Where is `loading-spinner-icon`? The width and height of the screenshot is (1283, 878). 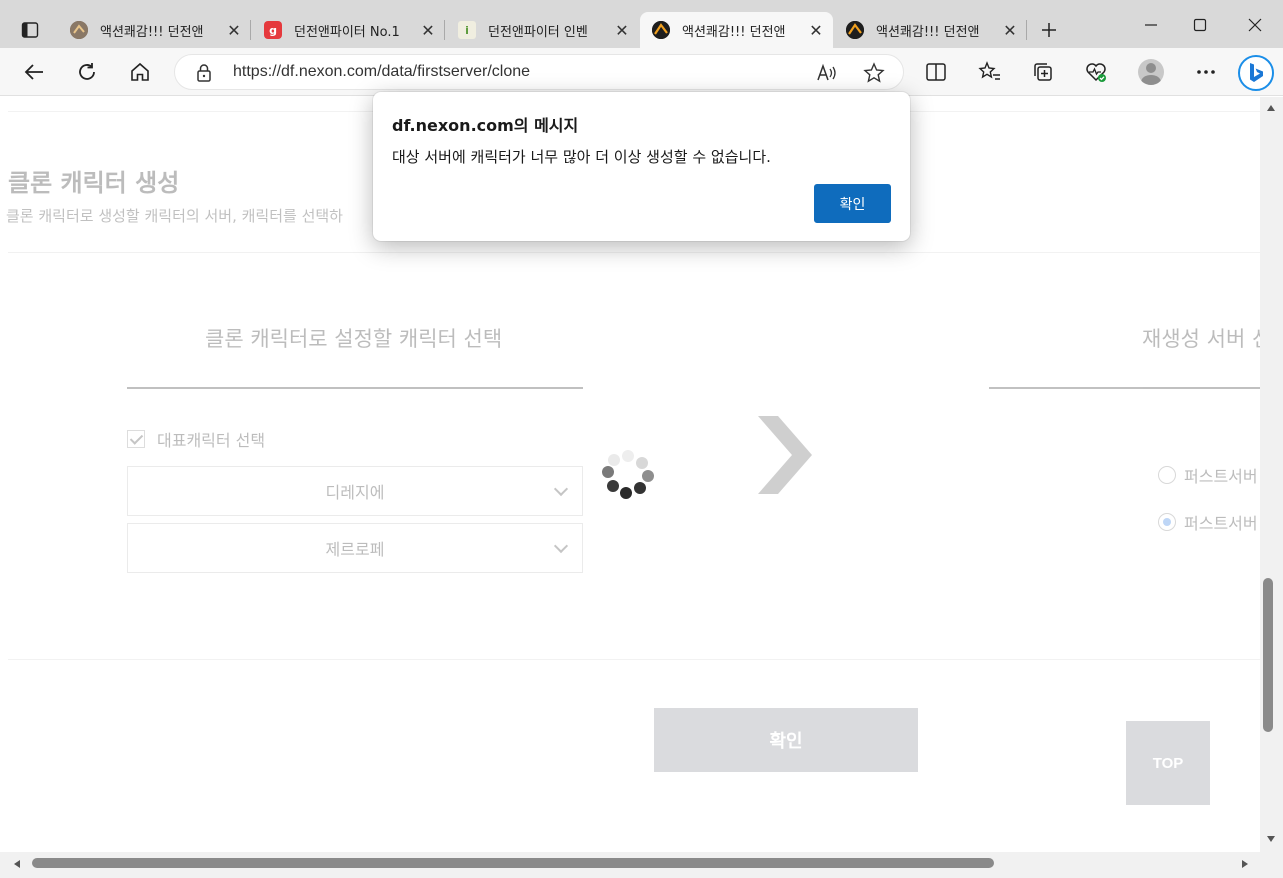 loading-spinner-icon is located at coordinates (628, 475).